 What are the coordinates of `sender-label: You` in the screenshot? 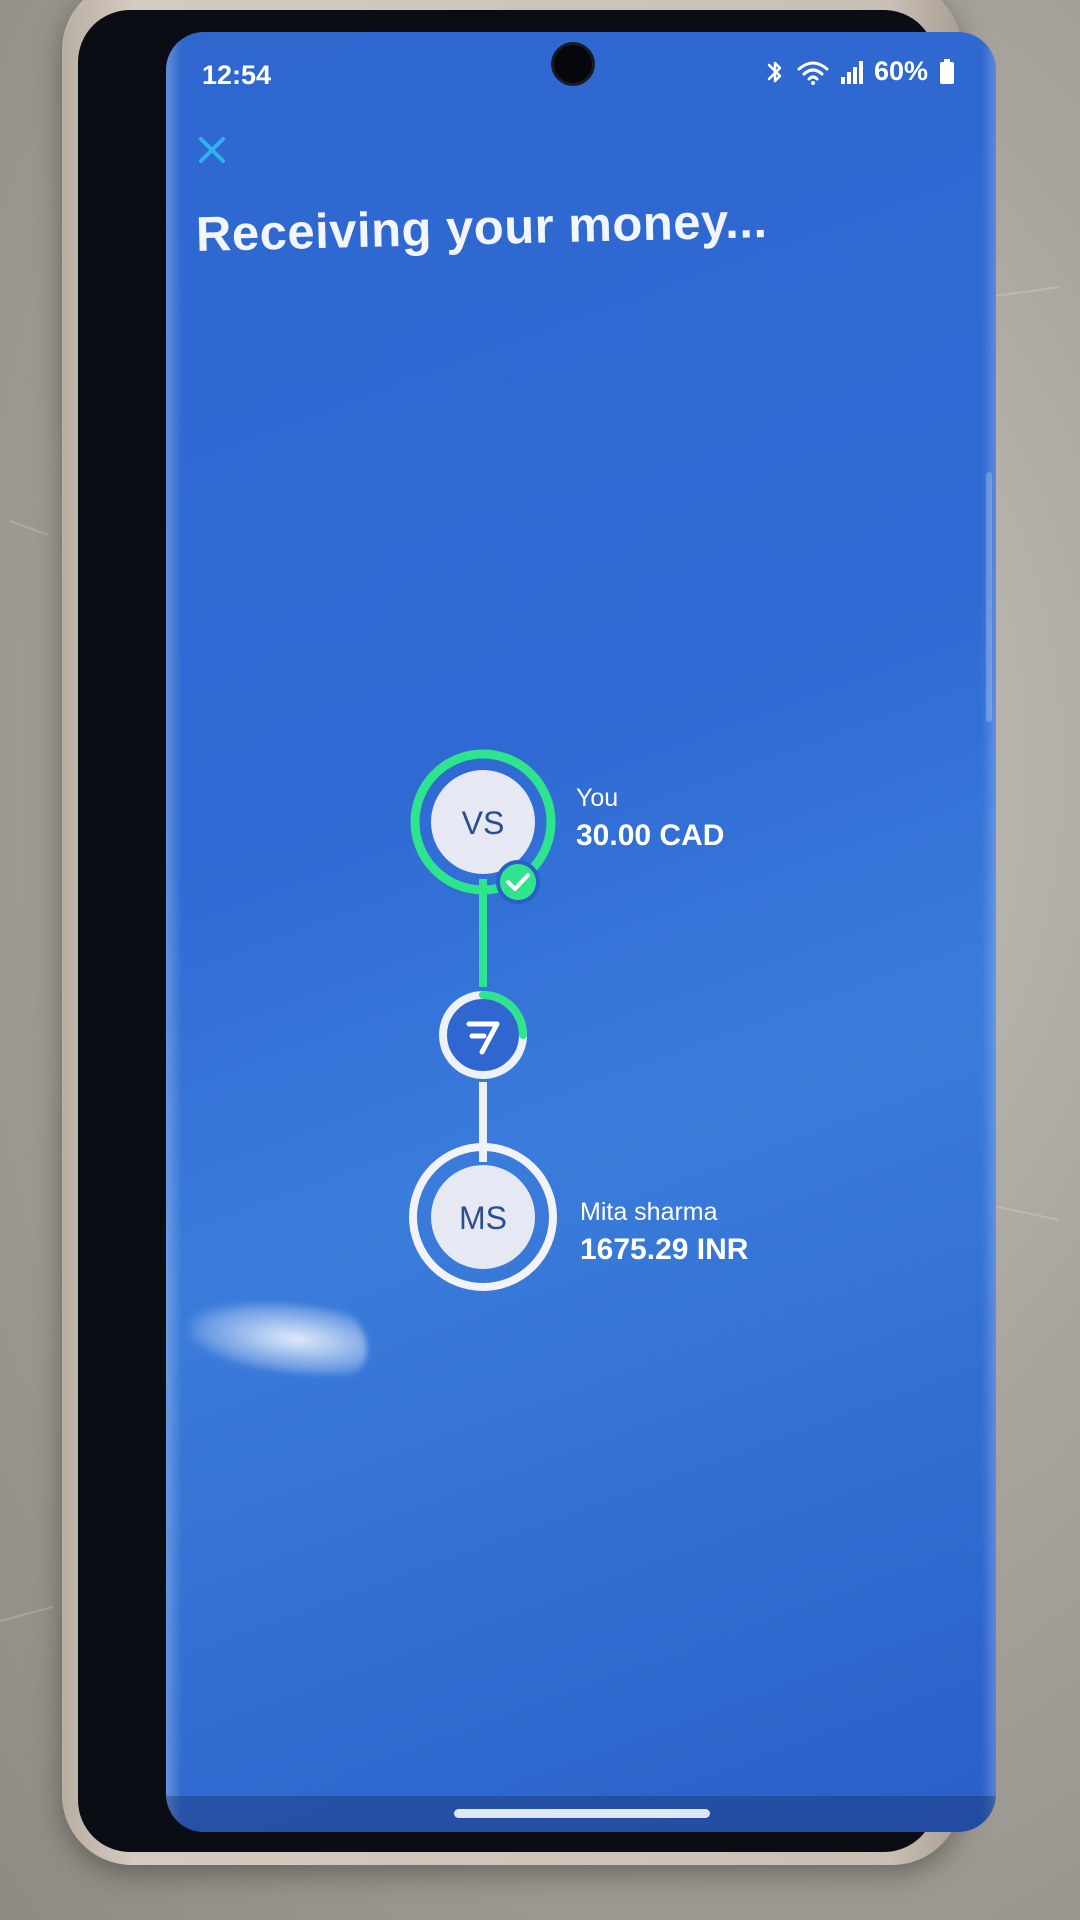 It's located at (597, 798).